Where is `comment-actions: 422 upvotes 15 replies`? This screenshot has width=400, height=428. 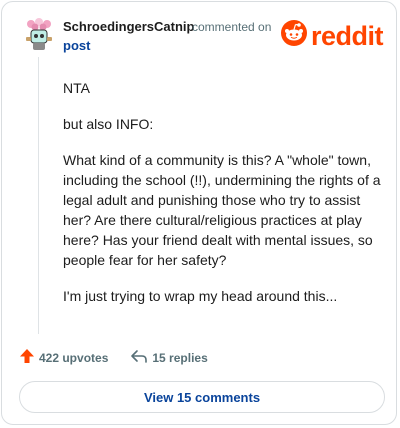 comment-actions: 422 upvotes 15 replies is located at coordinates (113, 357).